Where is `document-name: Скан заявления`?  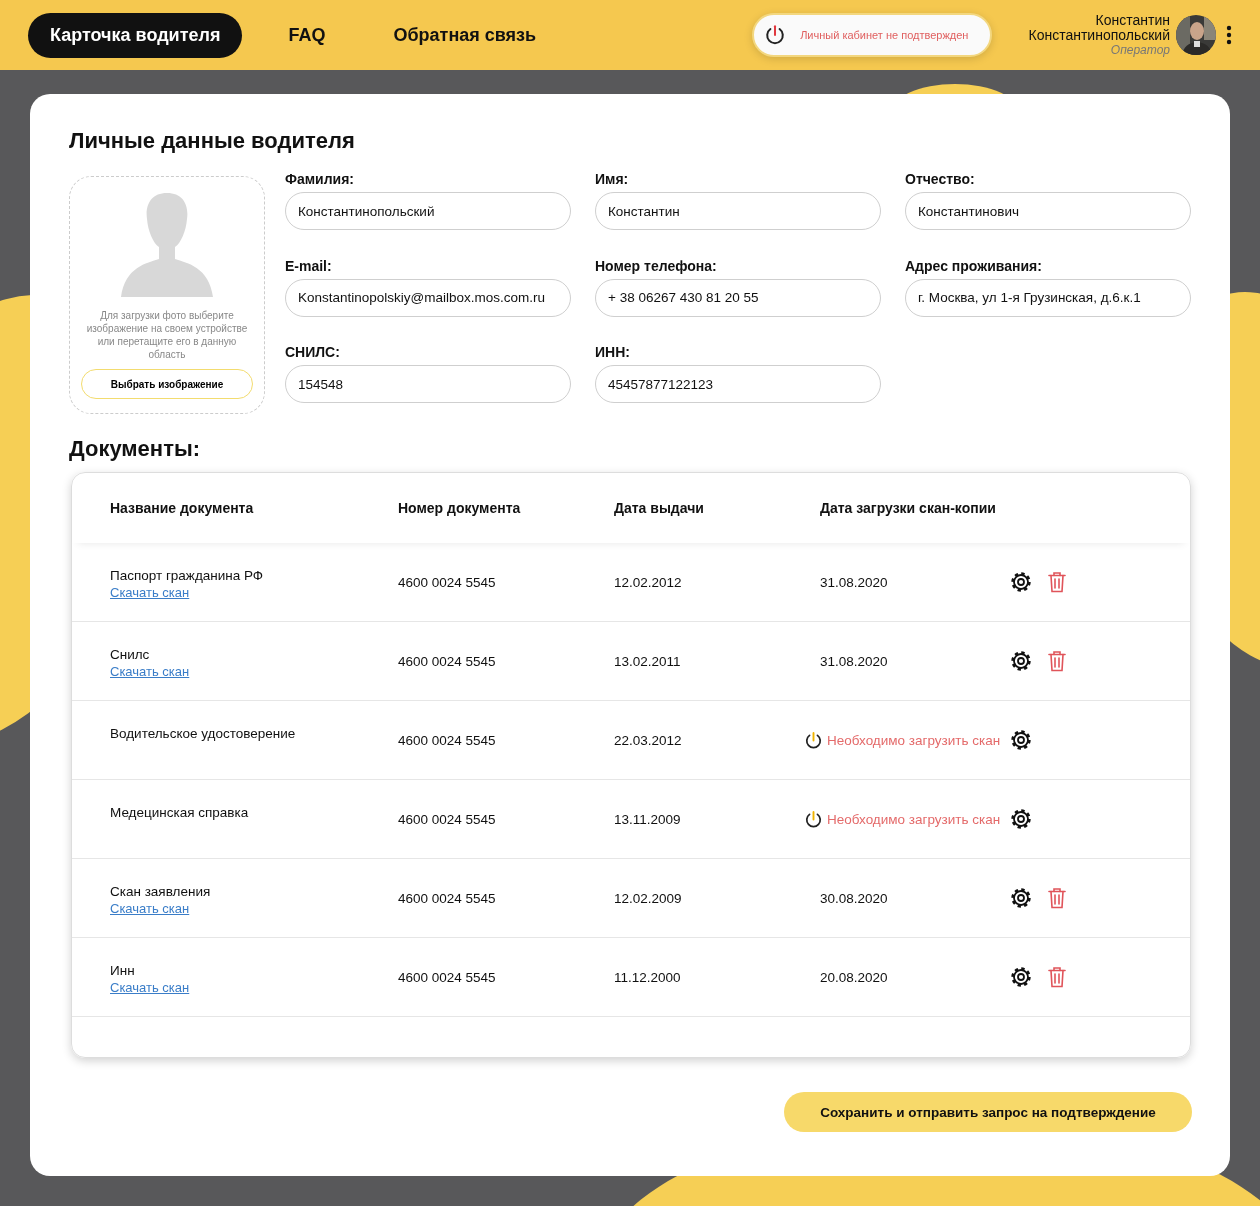
document-name: Скан заявления is located at coordinates (161, 891).